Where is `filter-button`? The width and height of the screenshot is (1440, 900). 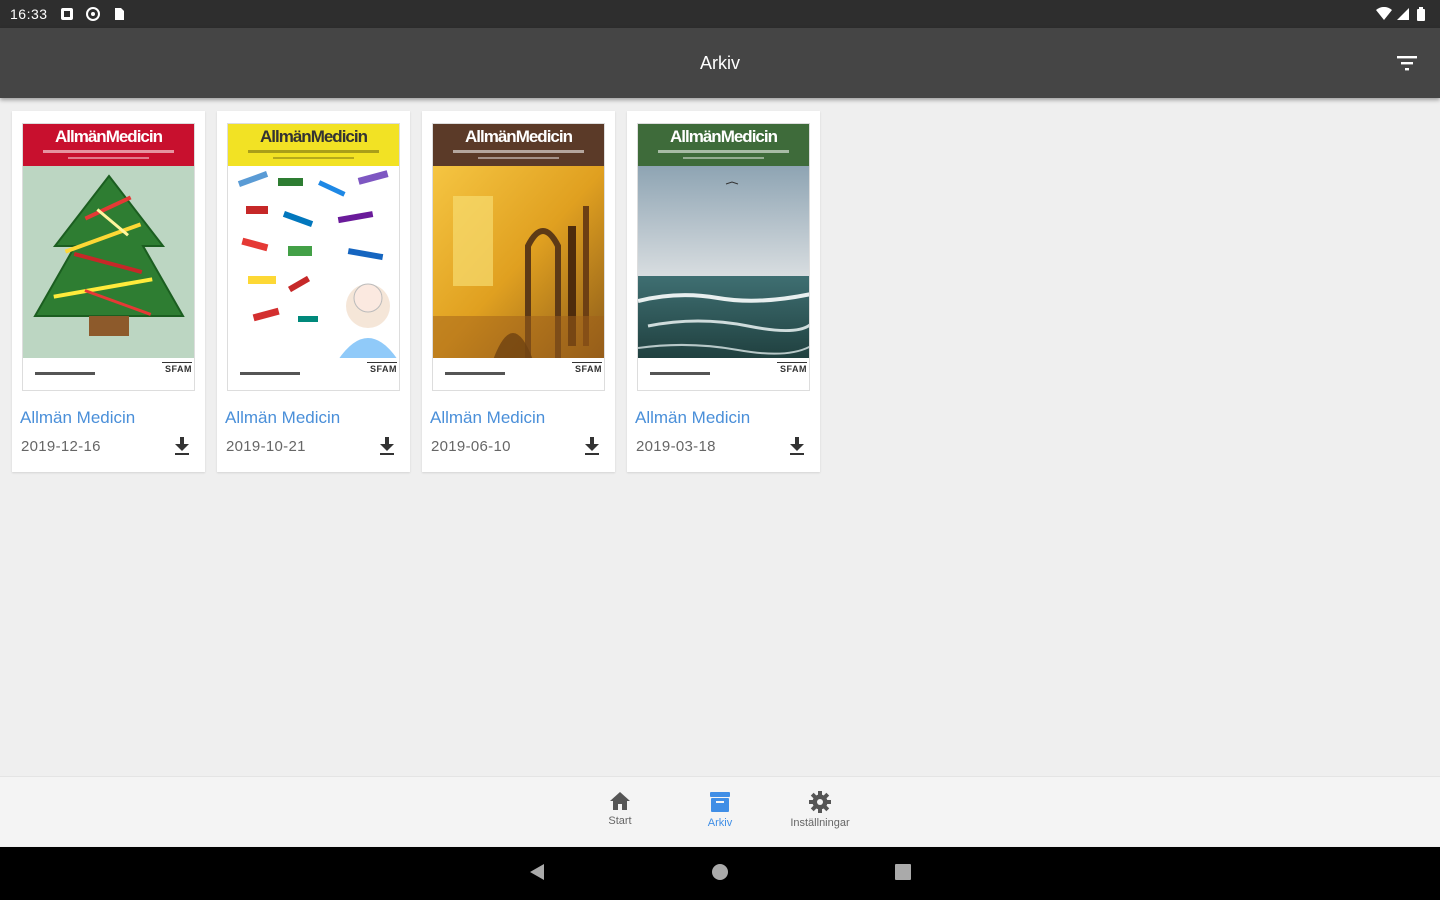 filter-button is located at coordinates (1407, 63).